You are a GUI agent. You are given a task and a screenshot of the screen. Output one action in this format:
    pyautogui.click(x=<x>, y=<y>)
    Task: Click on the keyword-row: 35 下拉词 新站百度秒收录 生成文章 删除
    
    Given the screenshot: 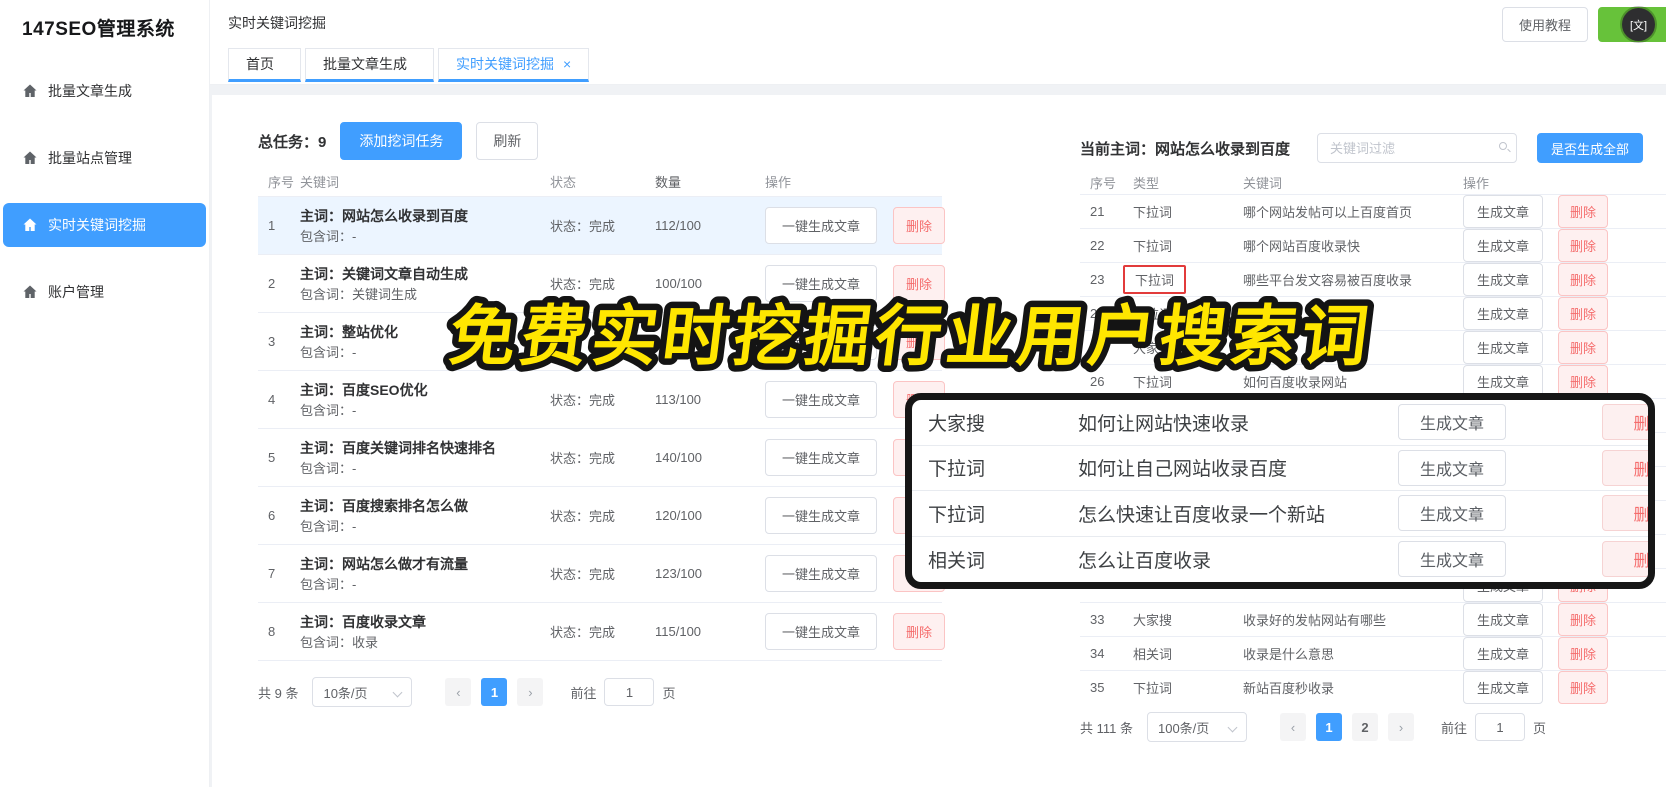 What is the action you would take?
    pyautogui.click(x=1373, y=687)
    